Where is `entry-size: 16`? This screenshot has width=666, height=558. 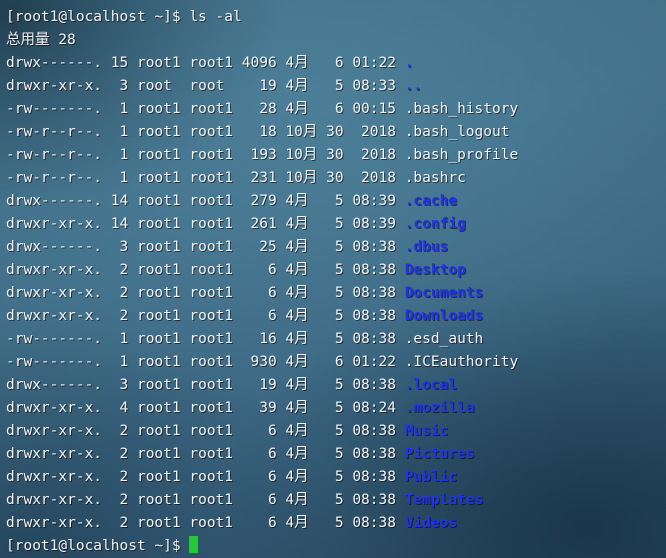 entry-size: 16 is located at coordinates (263, 339).